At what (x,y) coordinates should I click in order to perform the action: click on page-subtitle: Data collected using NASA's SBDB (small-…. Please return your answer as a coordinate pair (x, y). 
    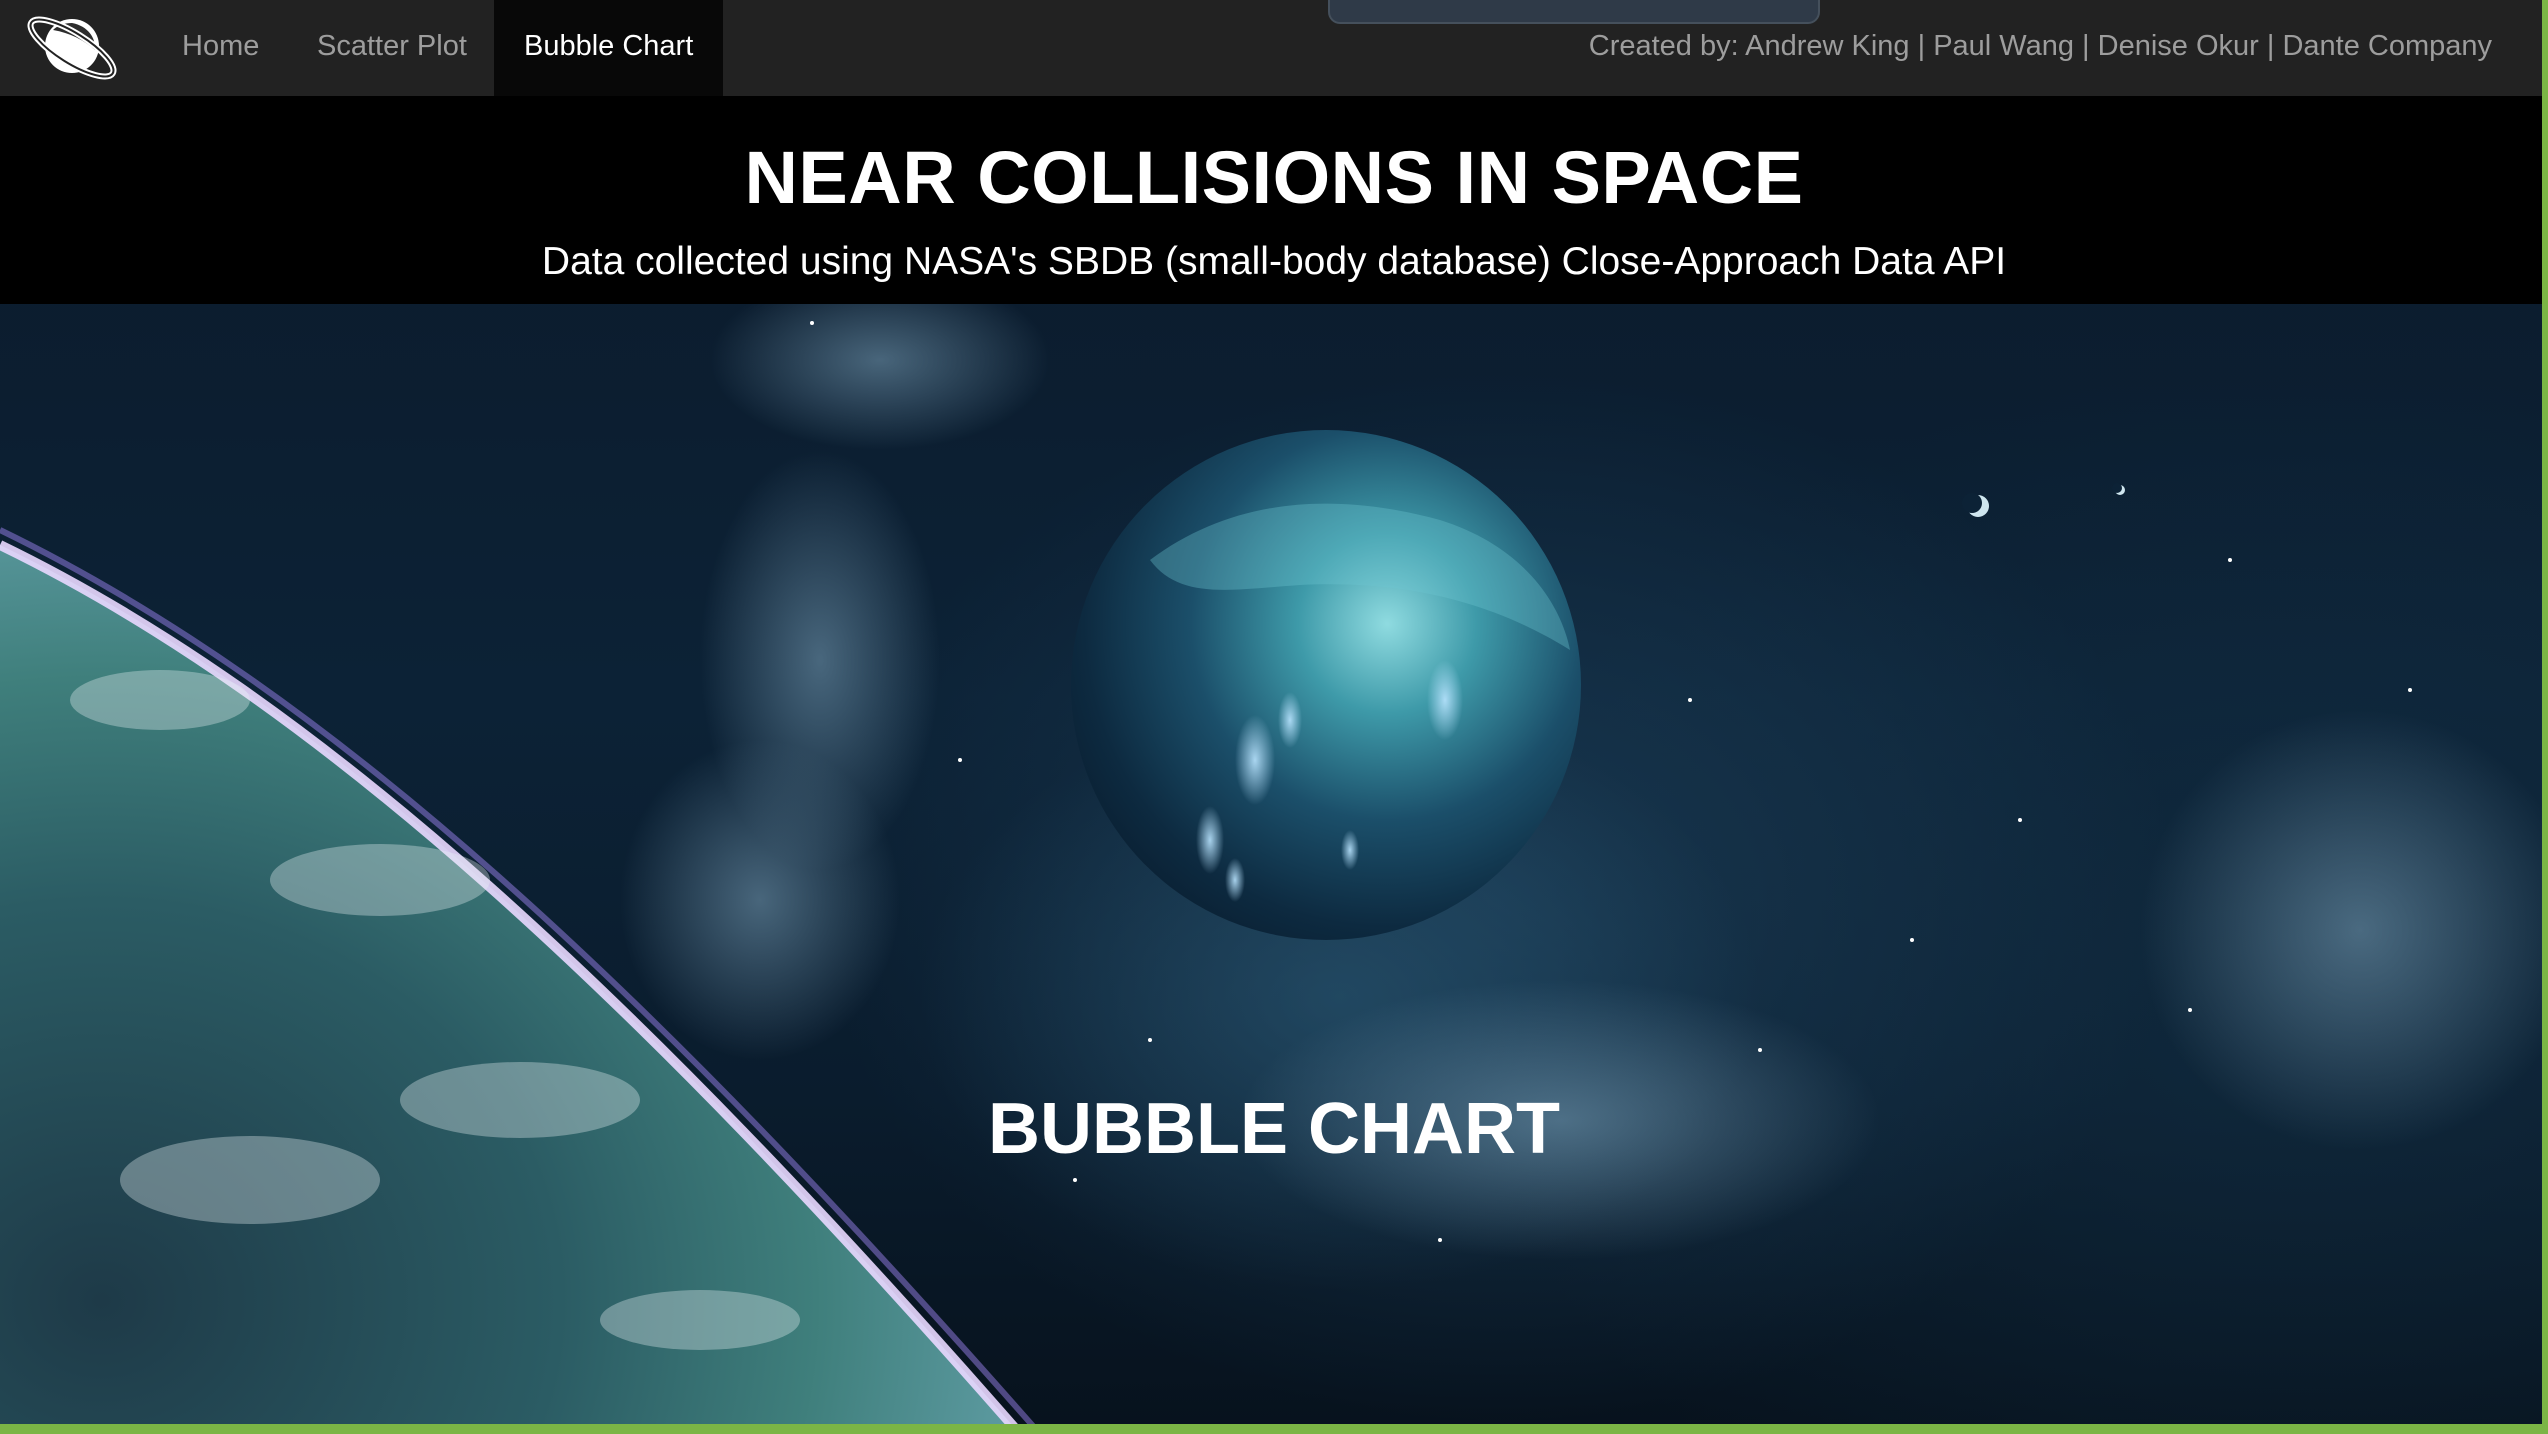
    Looking at the image, I should click on (1274, 261).